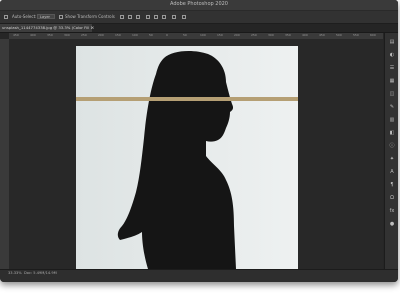 The width and height of the screenshot is (400, 300). Describe the element at coordinates (392, 133) in the screenshot. I see `libraries-icon: ◧` at that location.